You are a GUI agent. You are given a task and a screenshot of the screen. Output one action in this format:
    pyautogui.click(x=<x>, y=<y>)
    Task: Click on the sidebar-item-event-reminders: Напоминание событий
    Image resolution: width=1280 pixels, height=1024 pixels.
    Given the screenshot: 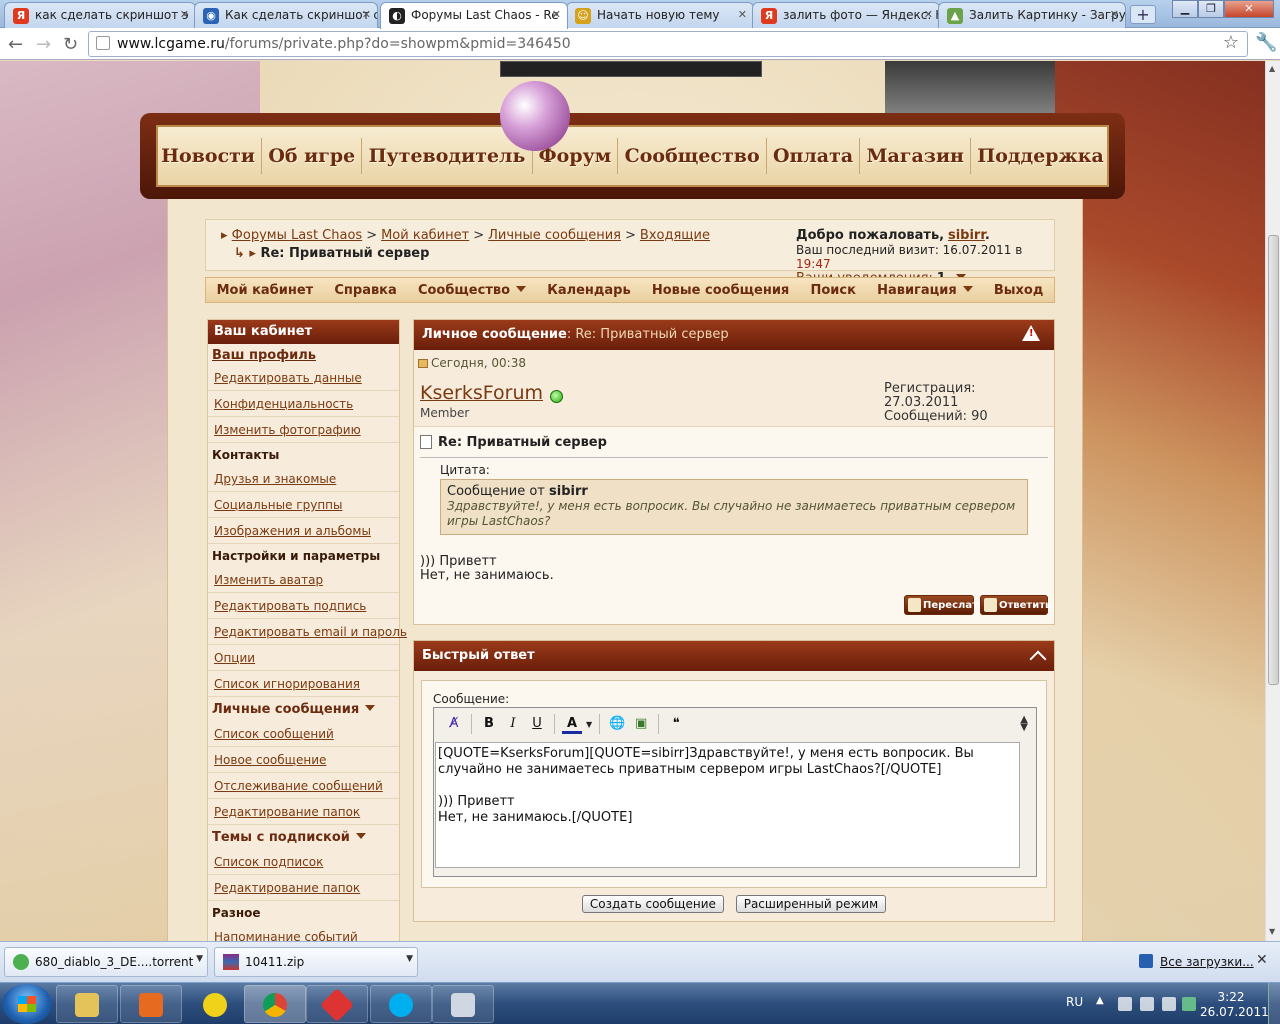 What is the action you would take?
    pyautogui.click(x=303, y=932)
    